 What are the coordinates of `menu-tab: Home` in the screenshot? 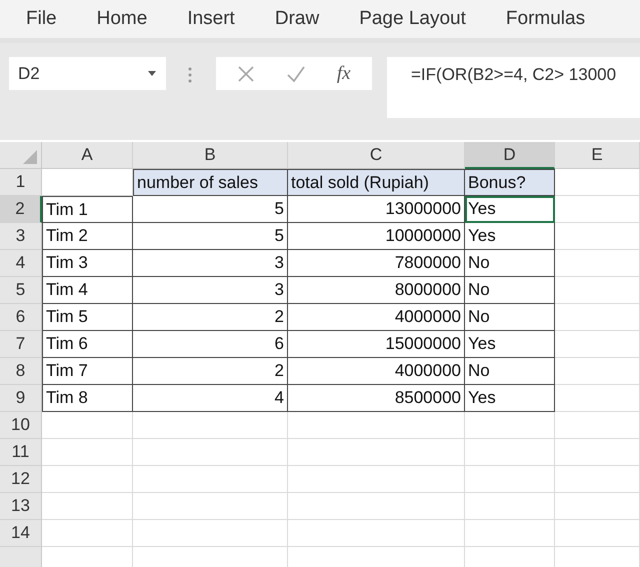 It's located at (122, 19).